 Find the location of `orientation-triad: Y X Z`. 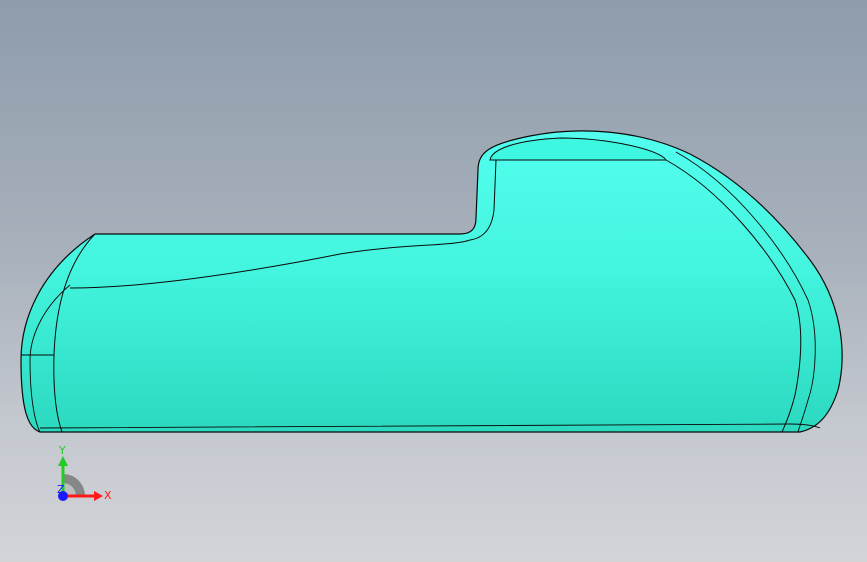

orientation-triad: Y X Z is located at coordinates (84, 473).